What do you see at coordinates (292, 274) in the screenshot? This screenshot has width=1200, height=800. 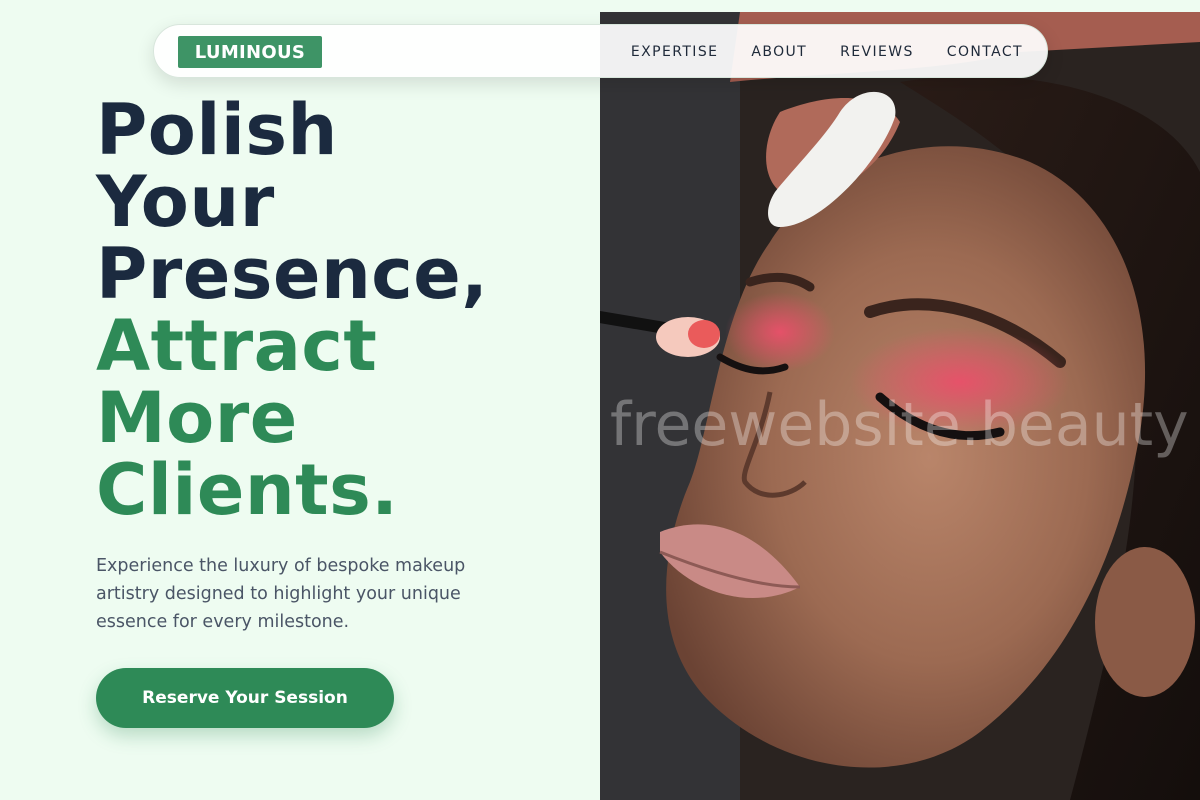 I see `headline-line-3: Presence,` at bounding box center [292, 274].